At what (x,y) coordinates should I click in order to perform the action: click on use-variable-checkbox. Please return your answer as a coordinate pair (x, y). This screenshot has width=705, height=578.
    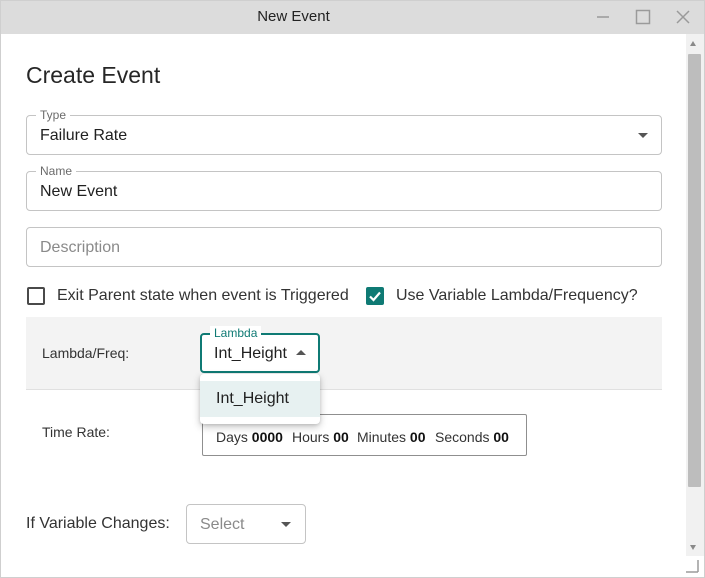
    Looking at the image, I should click on (375, 296).